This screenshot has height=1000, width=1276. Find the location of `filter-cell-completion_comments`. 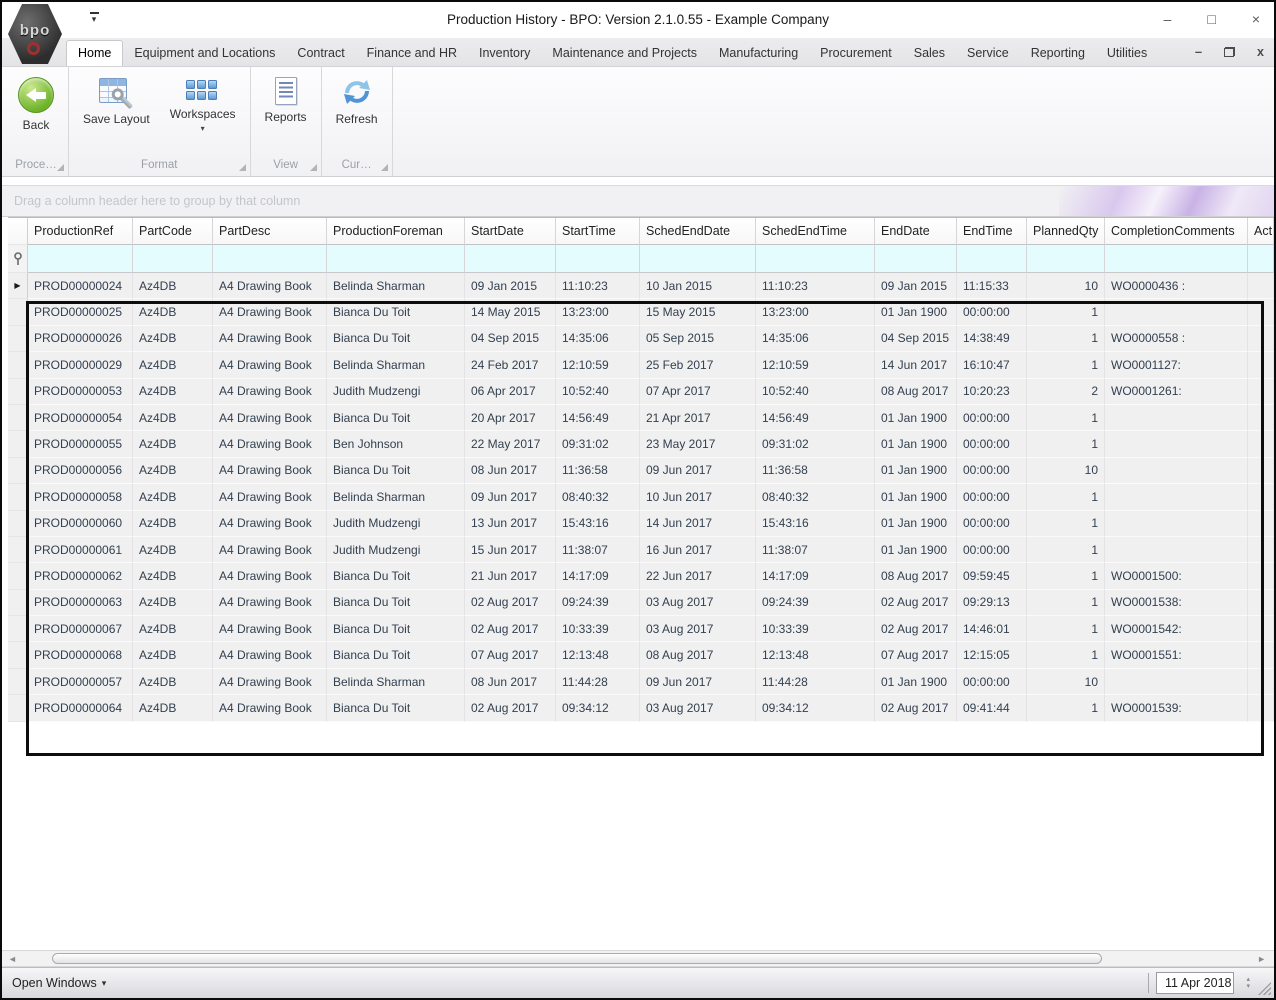

filter-cell-completion_comments is located at coordinates (1176, 259).